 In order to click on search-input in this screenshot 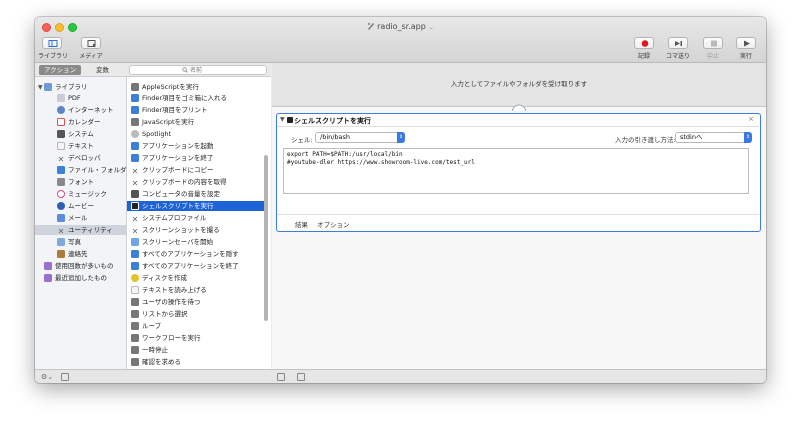, I will do `click(225, 70)`.